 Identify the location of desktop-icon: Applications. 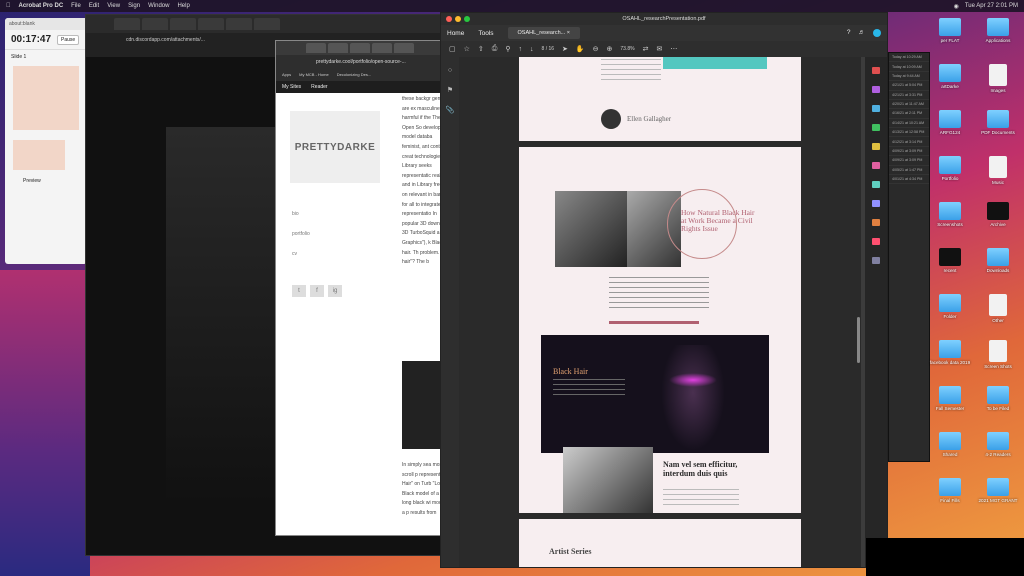
(997, 31).